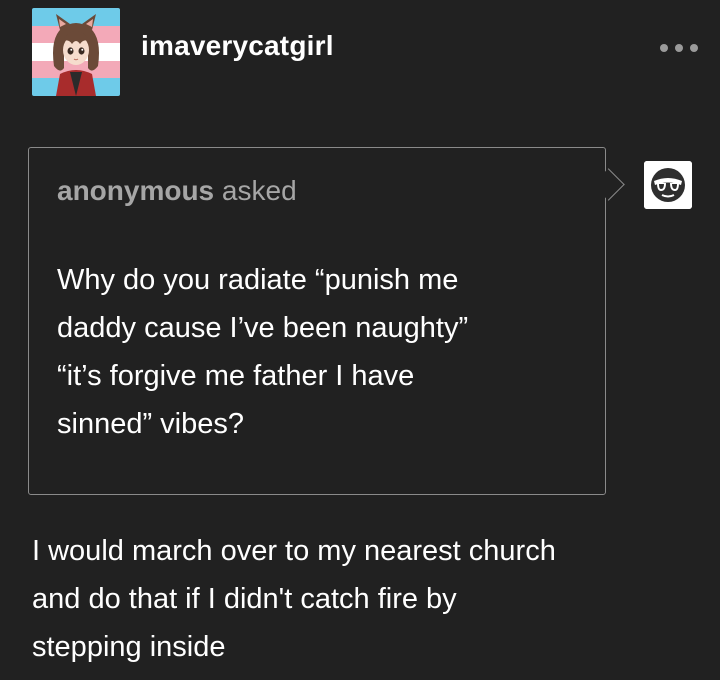 The image size is (720, 680). What do you see at coordinates (294, 551) in the screenshot?
I see `answer-line: I would march over to my nearest church` at bounding box center [294, 551].